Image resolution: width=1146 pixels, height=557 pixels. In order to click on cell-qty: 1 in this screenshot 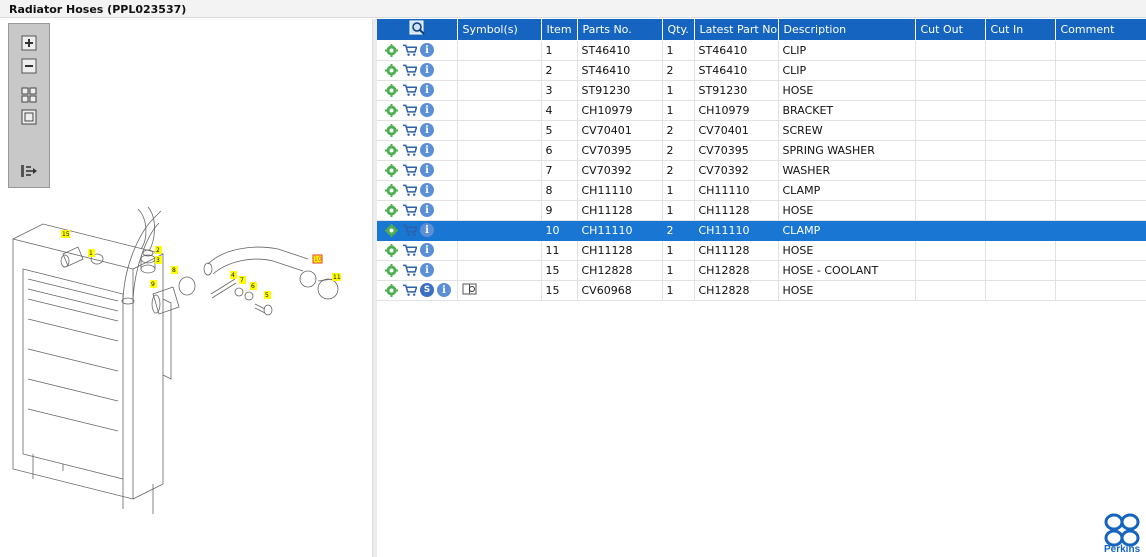, I will do `click(678, 110)`.